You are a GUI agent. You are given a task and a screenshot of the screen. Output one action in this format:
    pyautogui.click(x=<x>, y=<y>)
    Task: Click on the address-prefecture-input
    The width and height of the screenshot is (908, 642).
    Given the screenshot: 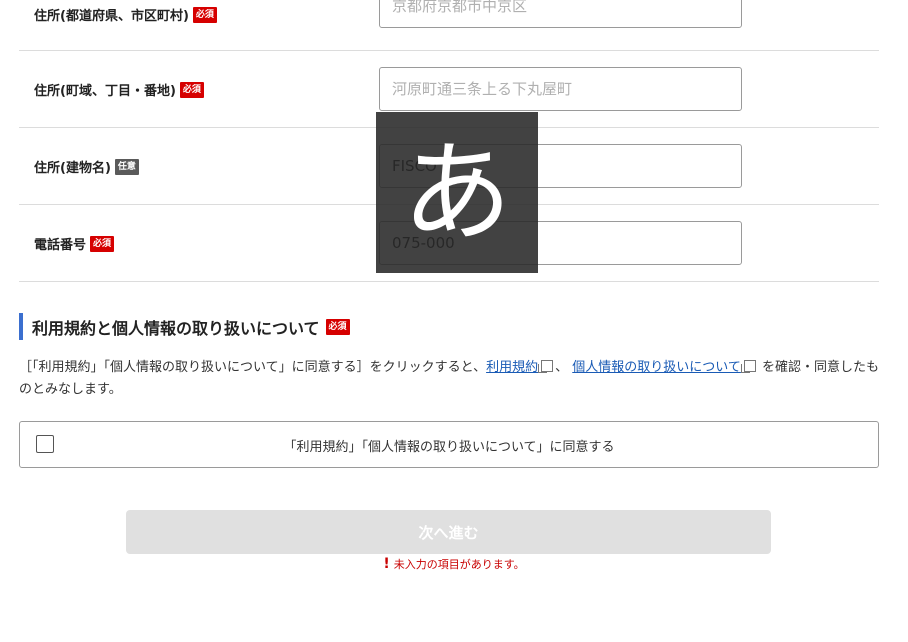 What is the action you would take?
    pyautogui.click(x=560, y=14)
    